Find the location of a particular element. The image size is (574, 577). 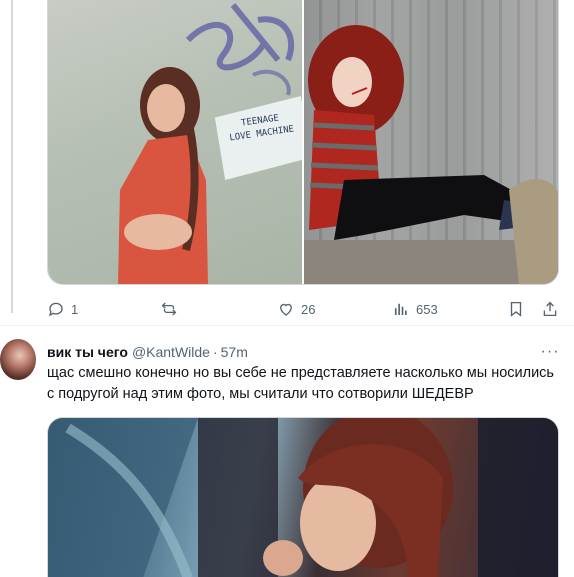

retweet-icon is located at coordinates (169, 309).